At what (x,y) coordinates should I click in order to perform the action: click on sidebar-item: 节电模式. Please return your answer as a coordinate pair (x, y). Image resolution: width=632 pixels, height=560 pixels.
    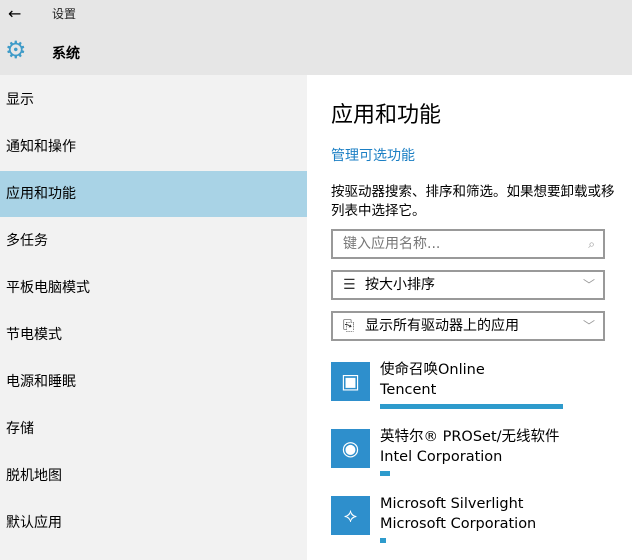
    Looking at the image, I should click on (153, 335).